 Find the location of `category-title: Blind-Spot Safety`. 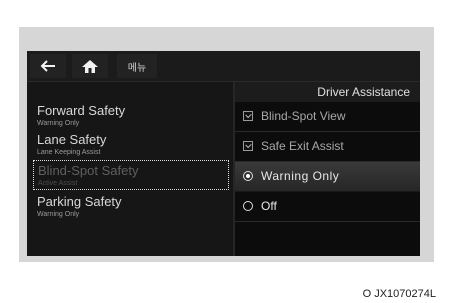

category-title: Blind-Spot Safety is located at coordinates (88, 170).